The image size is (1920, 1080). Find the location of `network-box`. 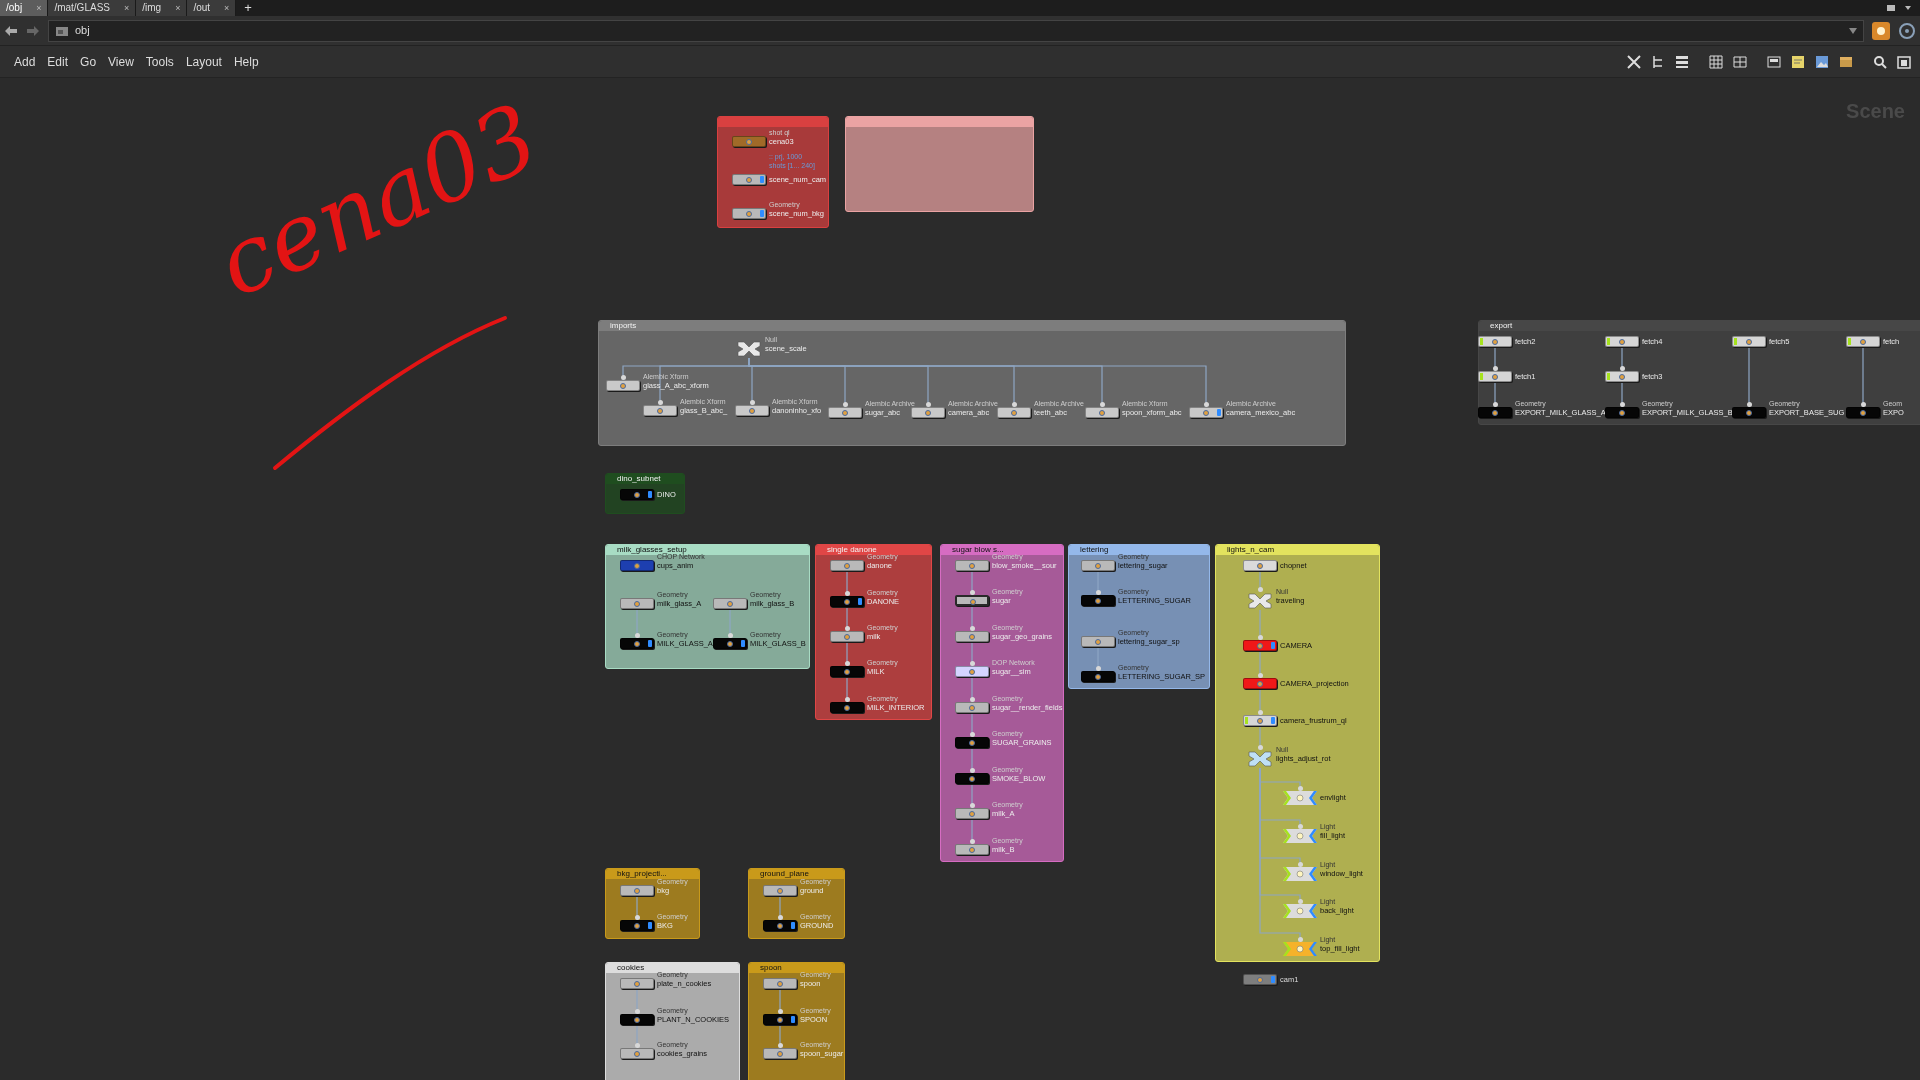

network-box is located at coordinates (1002, 703).